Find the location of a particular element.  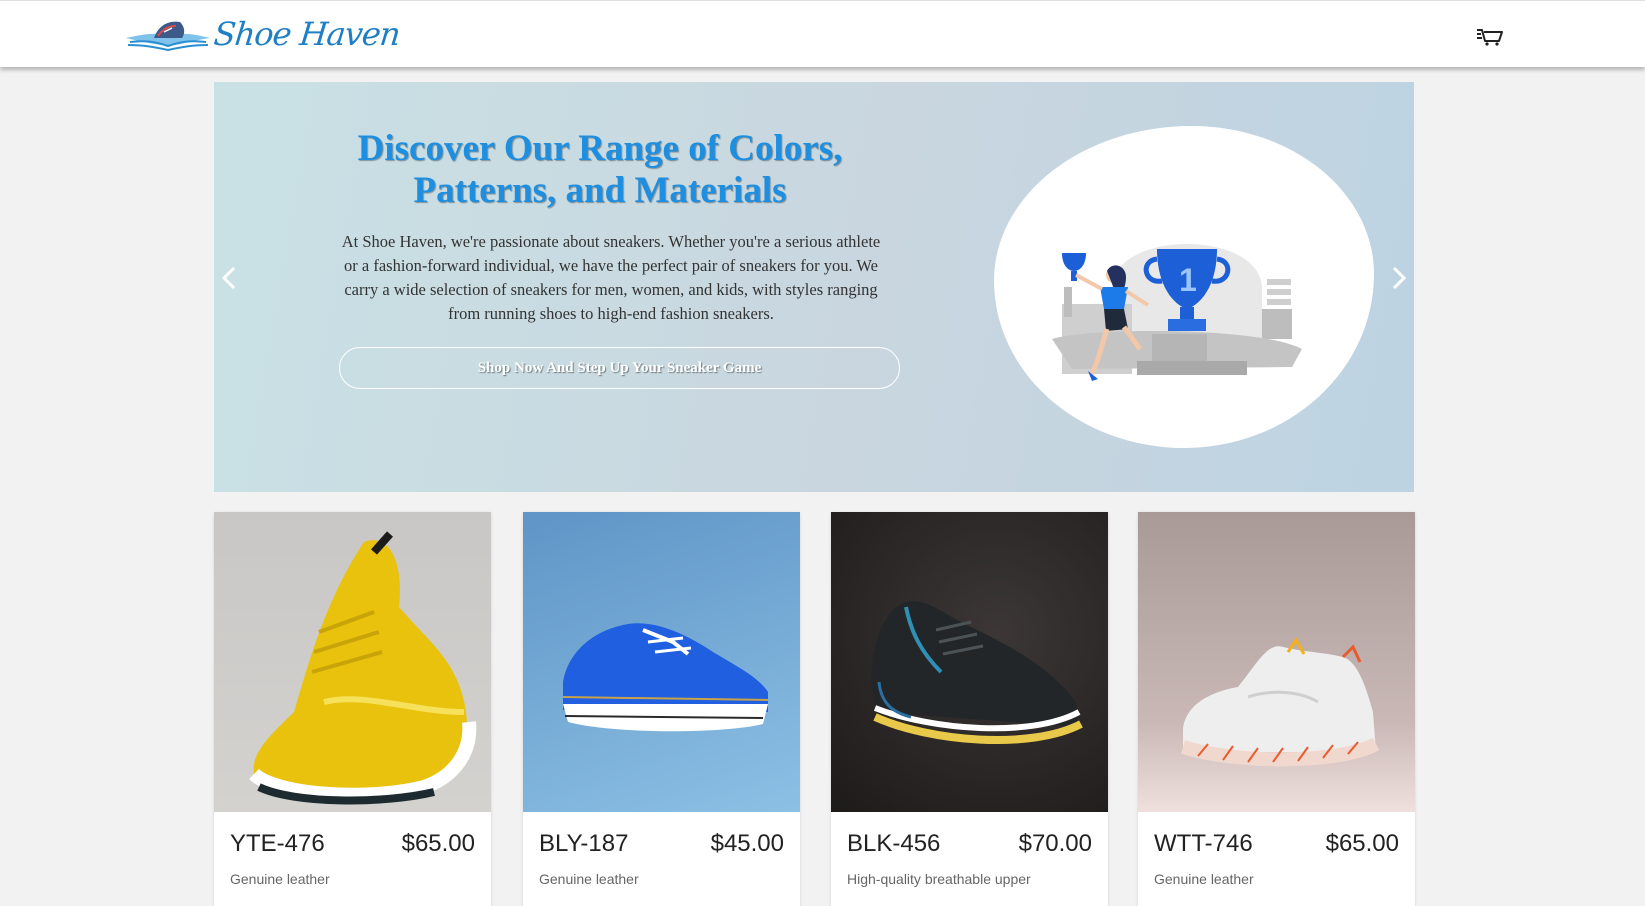

svg-text: 1 is located at coordinates (1188, 280).